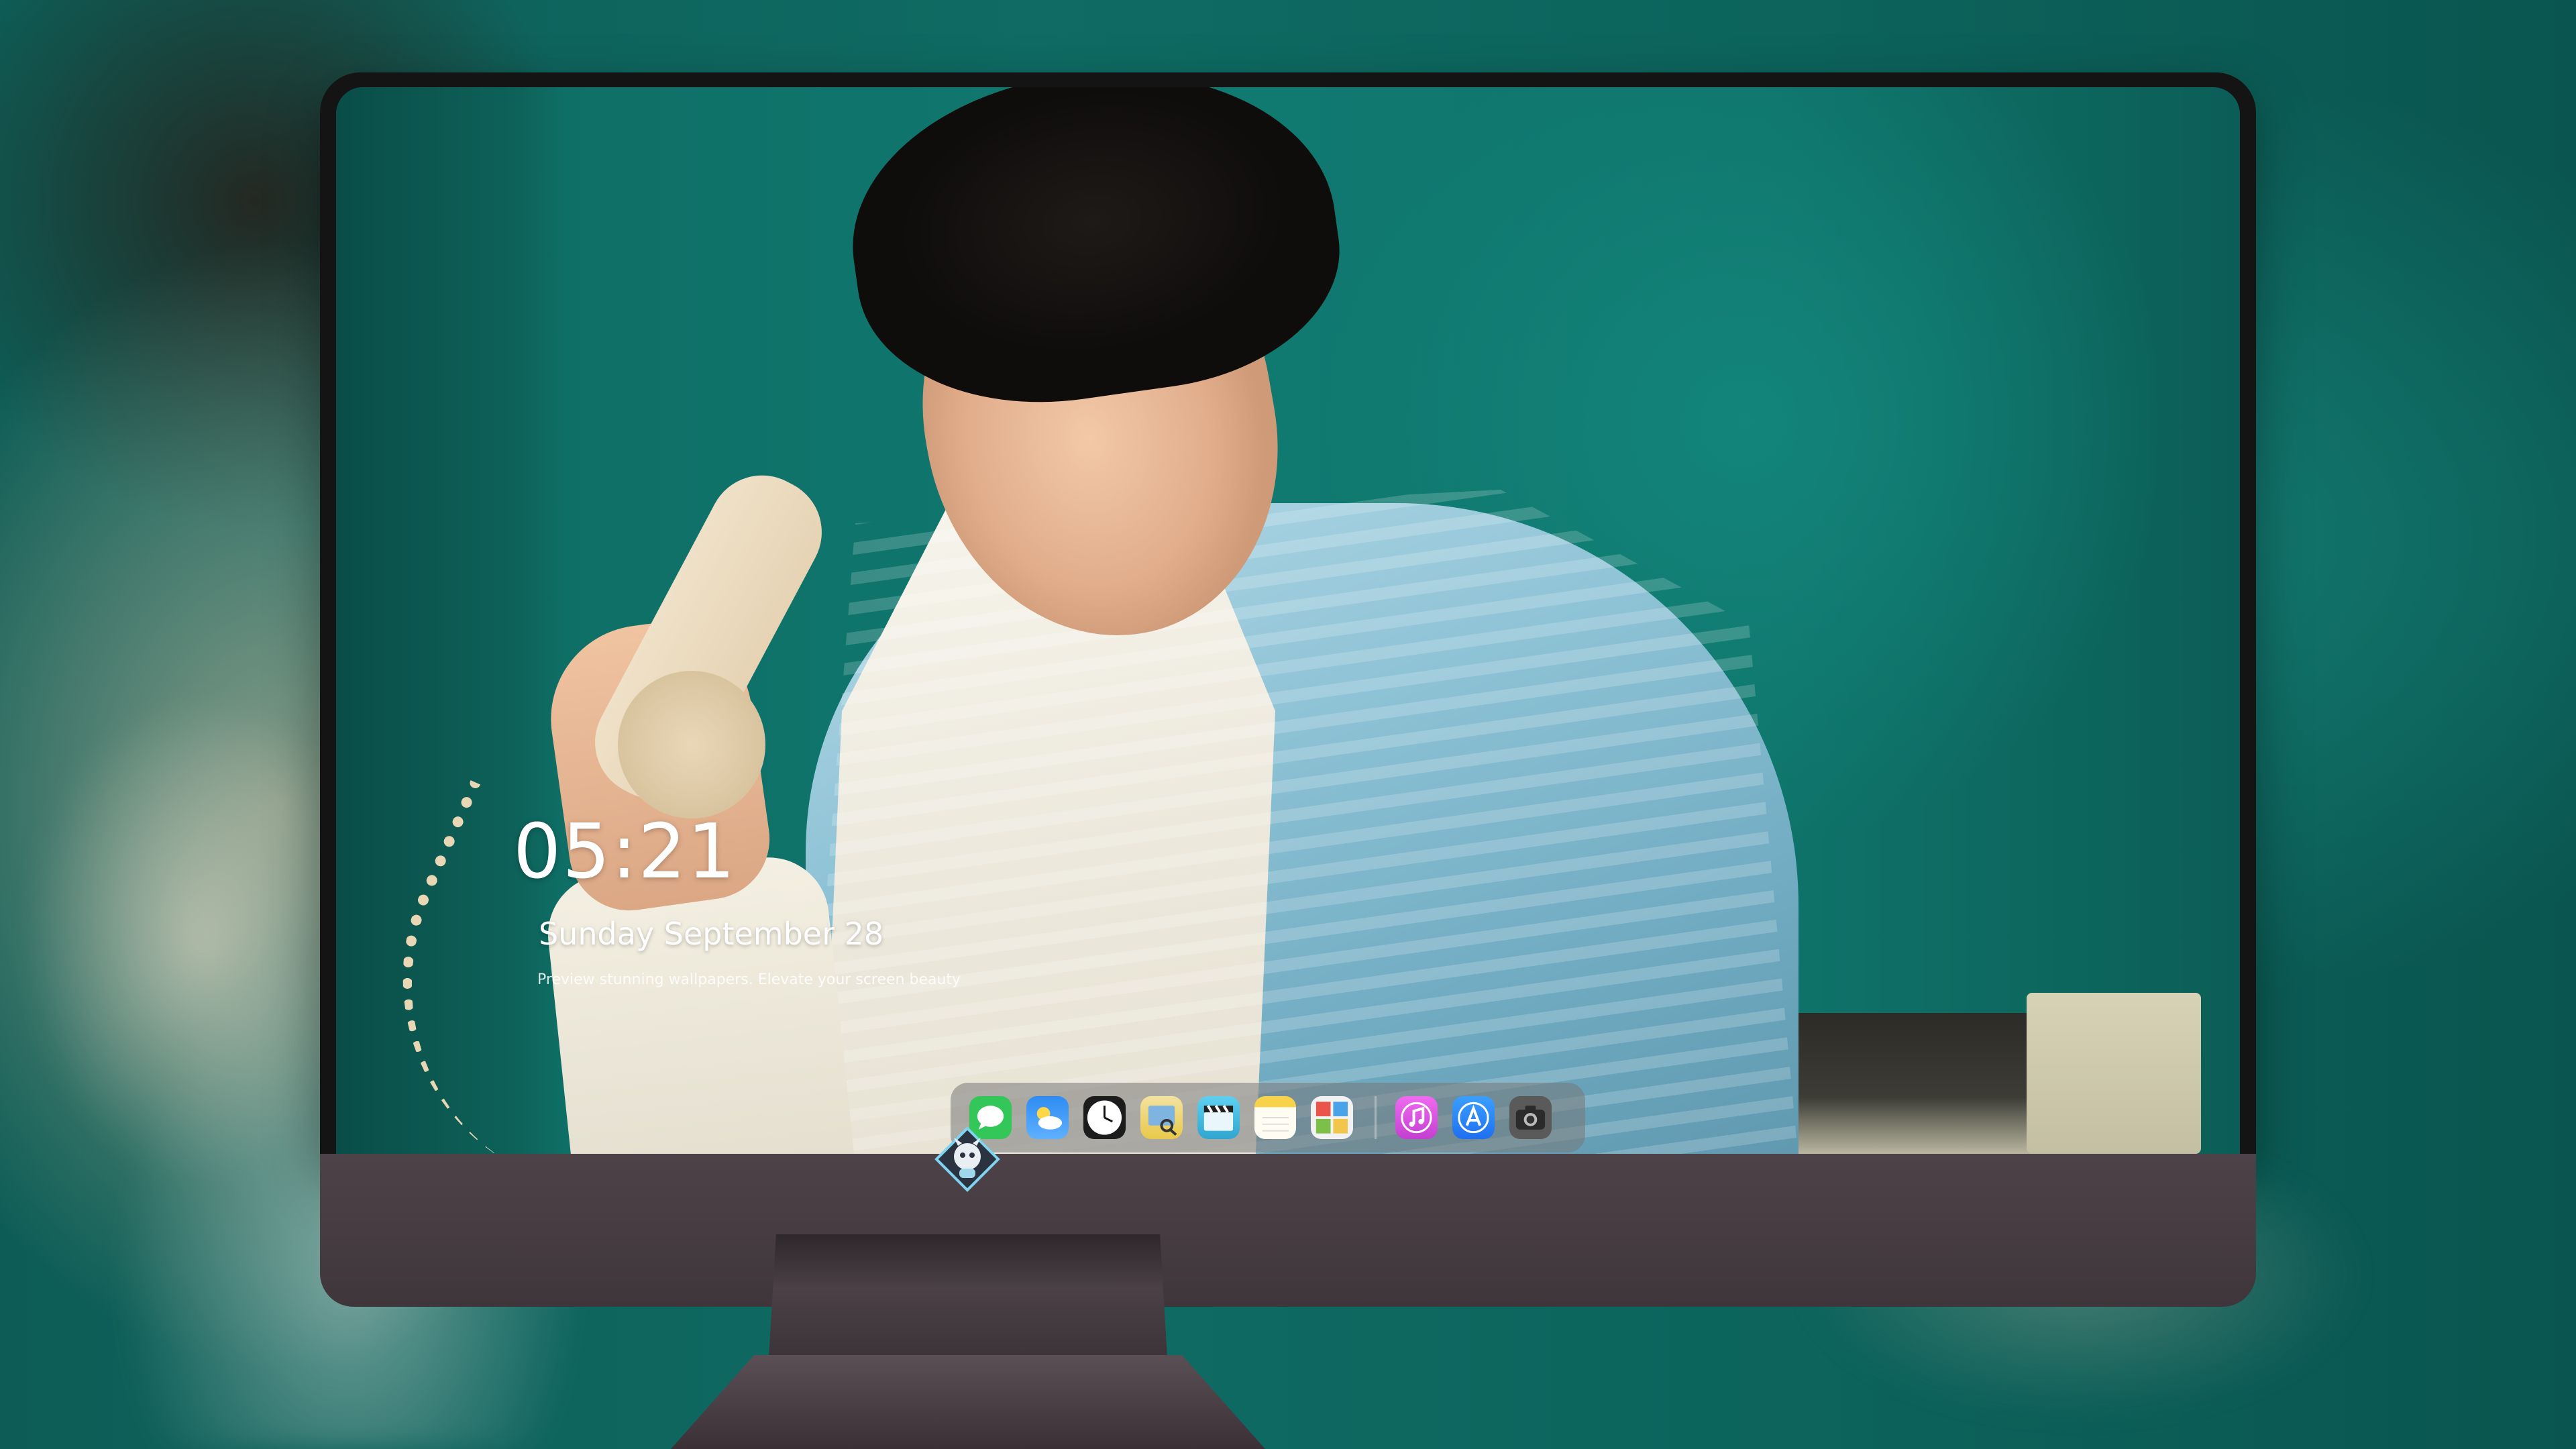 This screenshot has width=2576, height=1449. I want to click on monitor-stand-neck, so click(968, 1301).